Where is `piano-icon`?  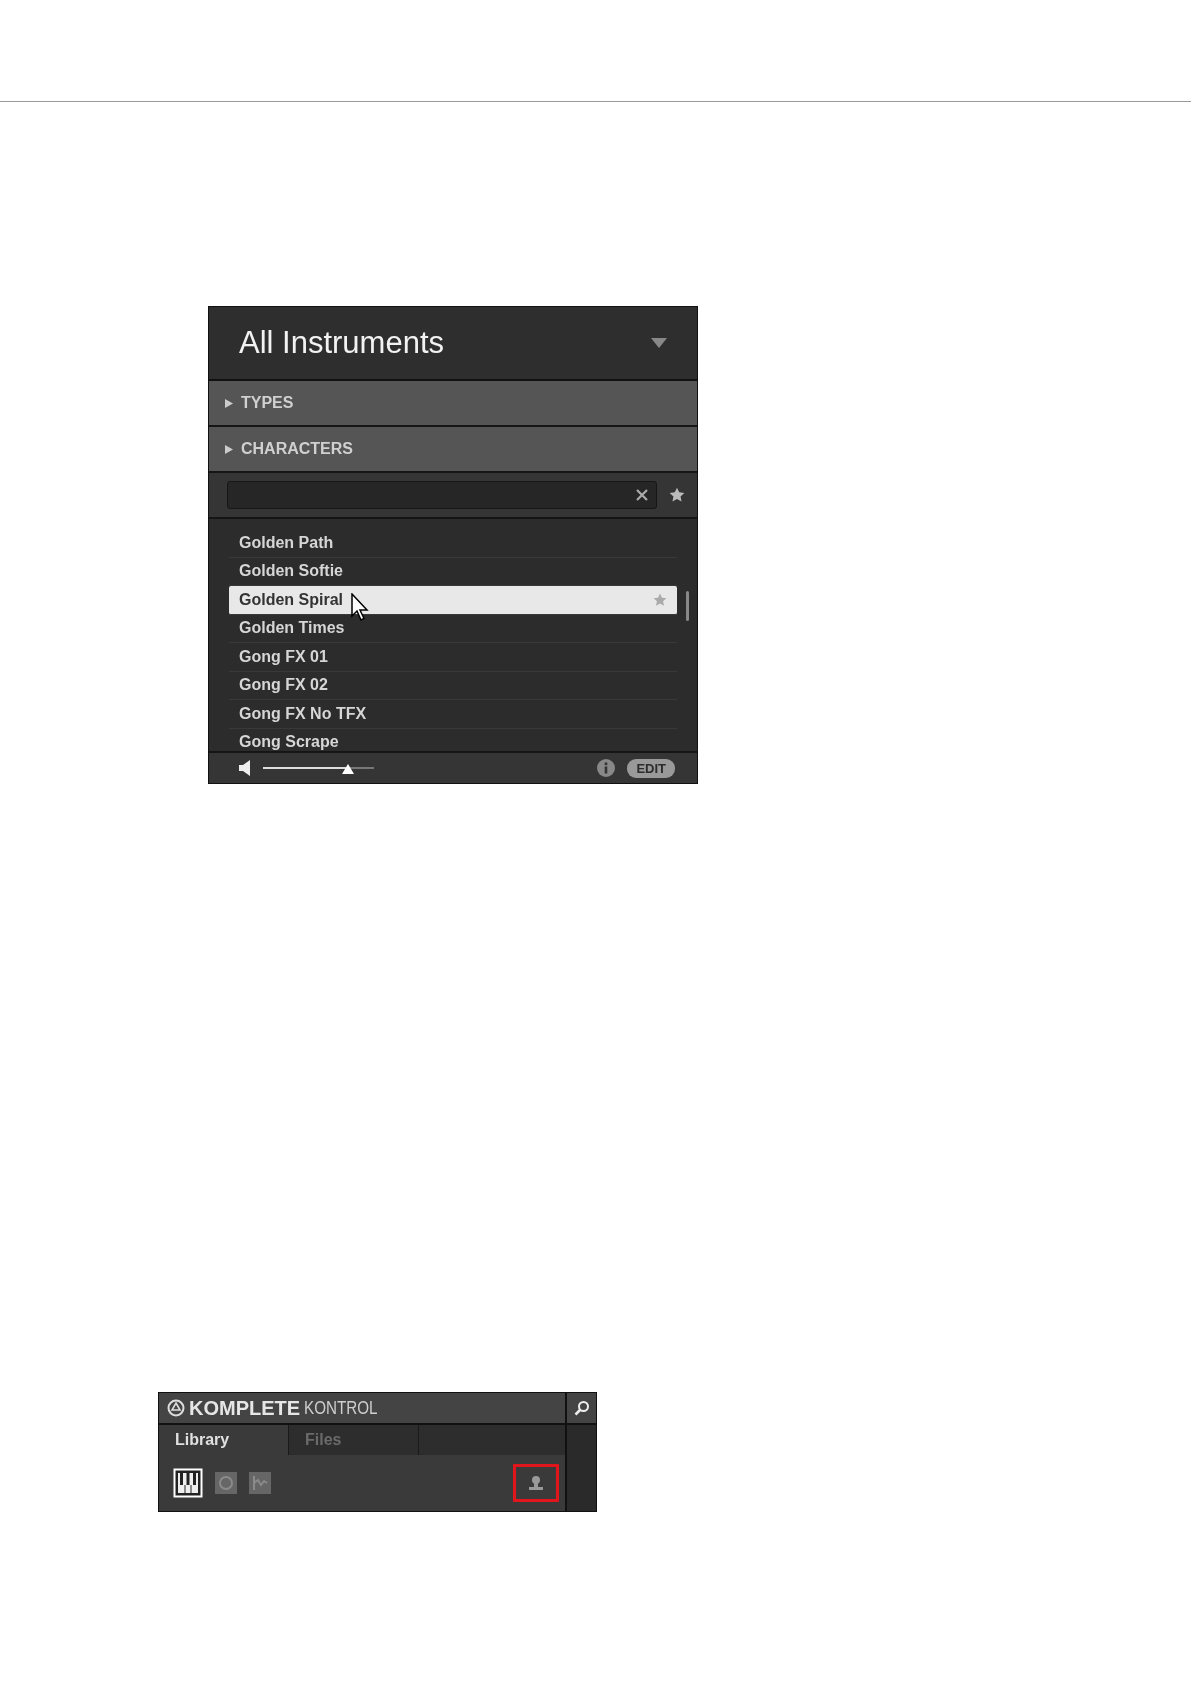 piano-icon is located at coordinates (188, 1483).